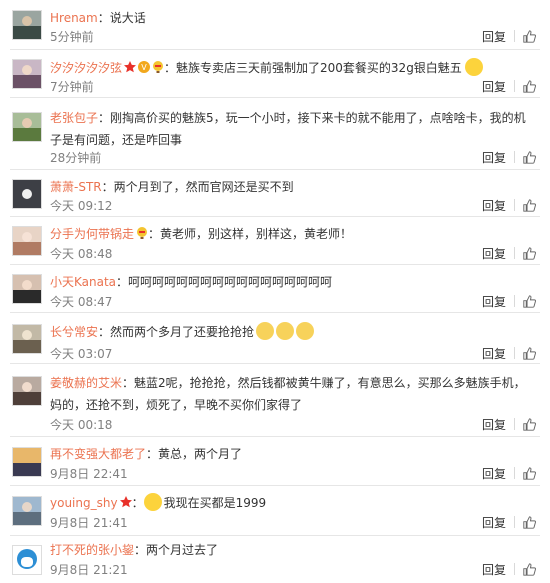  What do you see at coordinates (74, 18) in the screenshot?
I see `comment-author: Hrenam` at bounding box center [74, 18].